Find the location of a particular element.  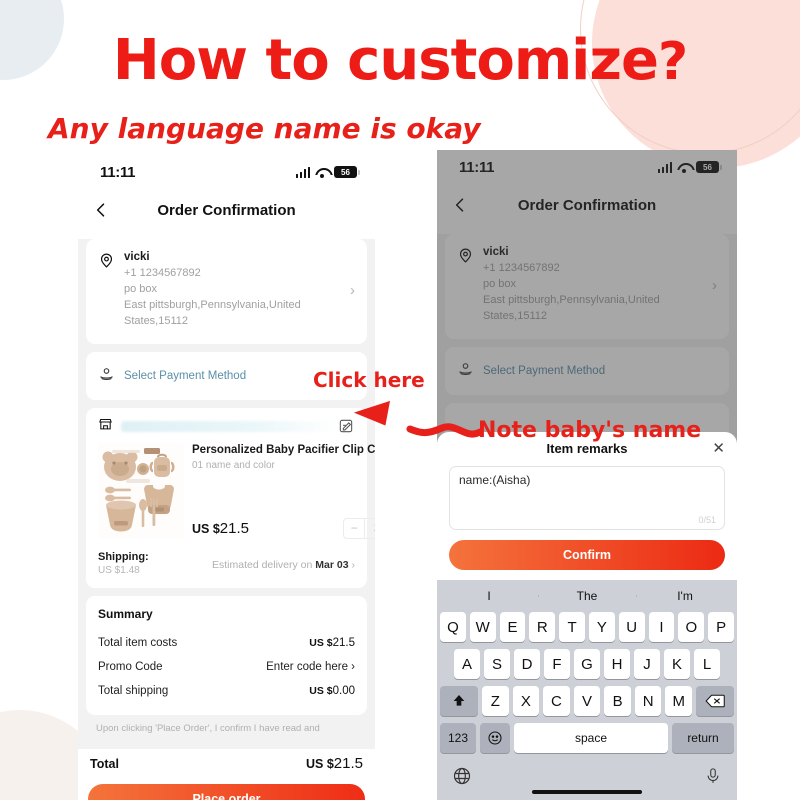

key-h: H is located at coordinates (617, 664).